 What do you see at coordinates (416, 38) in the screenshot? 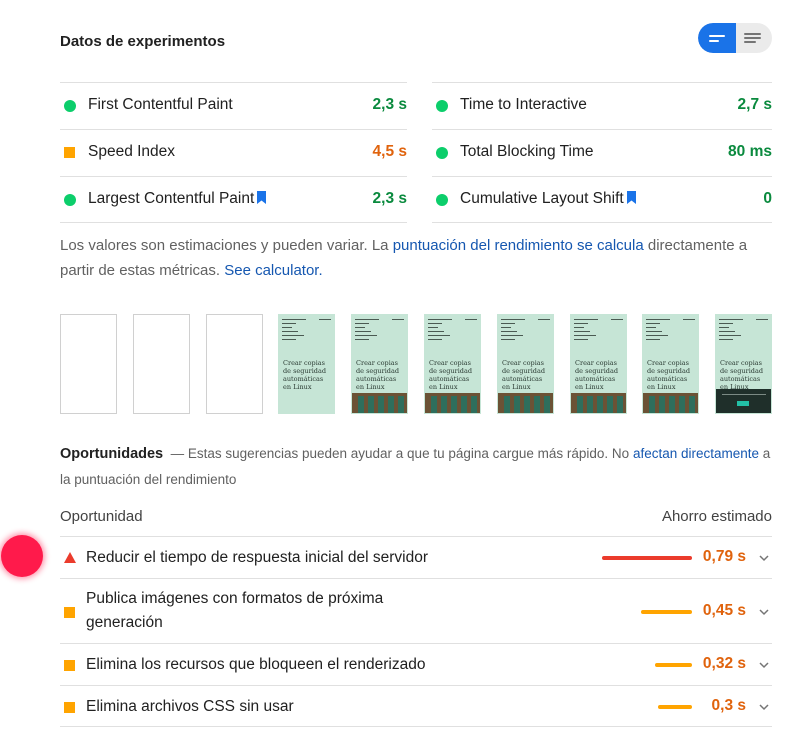
I see `section-header: Datos de experimentos` at bounding box center [416, 38].